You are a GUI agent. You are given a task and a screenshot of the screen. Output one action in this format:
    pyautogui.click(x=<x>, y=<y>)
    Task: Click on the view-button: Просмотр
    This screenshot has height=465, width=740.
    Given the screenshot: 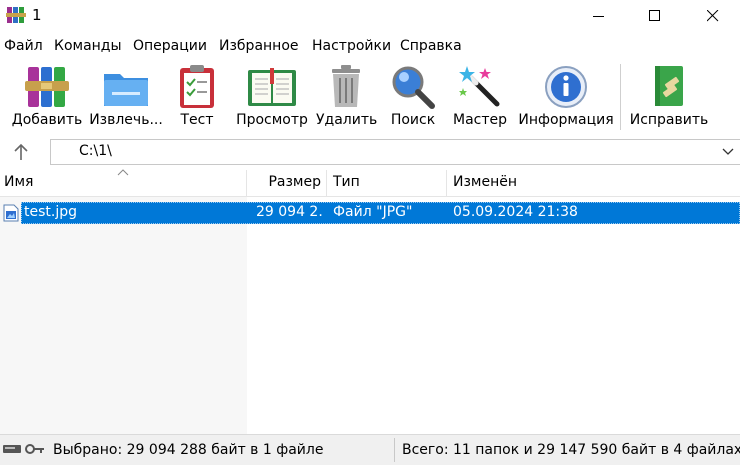 What is the action you would take?
    pyautogui.click(x=272, y=96)
    